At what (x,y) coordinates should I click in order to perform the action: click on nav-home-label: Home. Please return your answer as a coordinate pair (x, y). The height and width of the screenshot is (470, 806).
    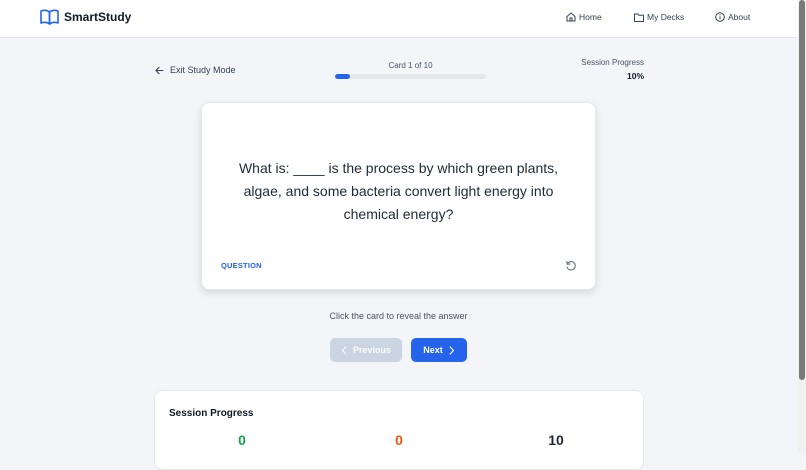
    Looking at the image, I should click on (590, 17).